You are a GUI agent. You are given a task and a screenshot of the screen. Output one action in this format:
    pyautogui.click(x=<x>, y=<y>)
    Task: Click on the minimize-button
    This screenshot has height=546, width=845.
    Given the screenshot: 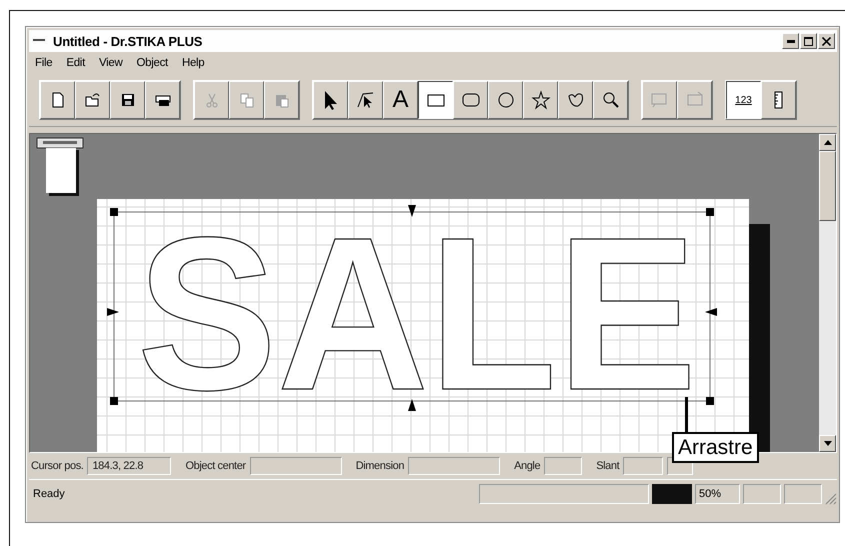 What is the action you would take?
    pyautogui.click(x=790, y=41)
    